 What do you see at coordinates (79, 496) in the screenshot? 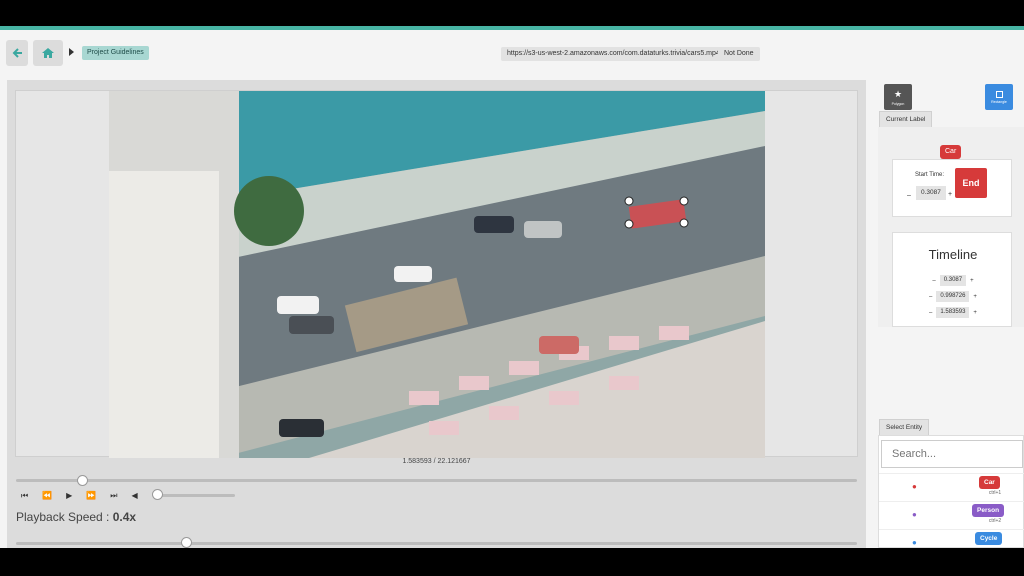
I see `playback-controls: ⏮ ⏪ ▶ ⏩ ⏭ ◀` at bounding box center [79, 496].